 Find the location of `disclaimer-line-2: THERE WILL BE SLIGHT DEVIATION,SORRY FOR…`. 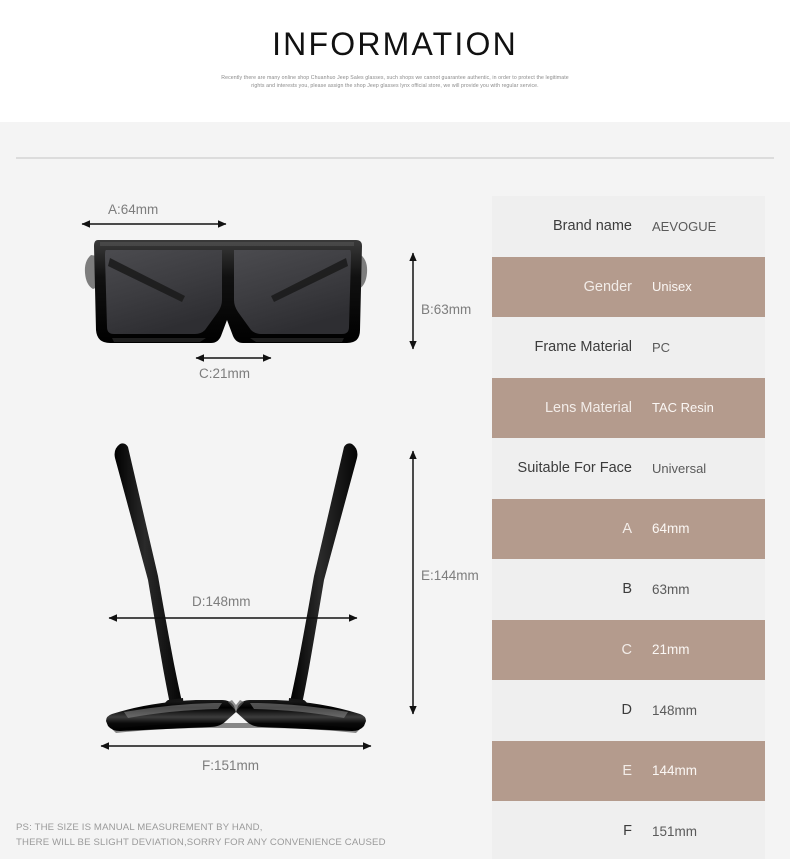

disclaimer-line-2: THERE WILL BE SLIGHT DEVIATION,SORRY FOR… is located at coordinates (201, 842).